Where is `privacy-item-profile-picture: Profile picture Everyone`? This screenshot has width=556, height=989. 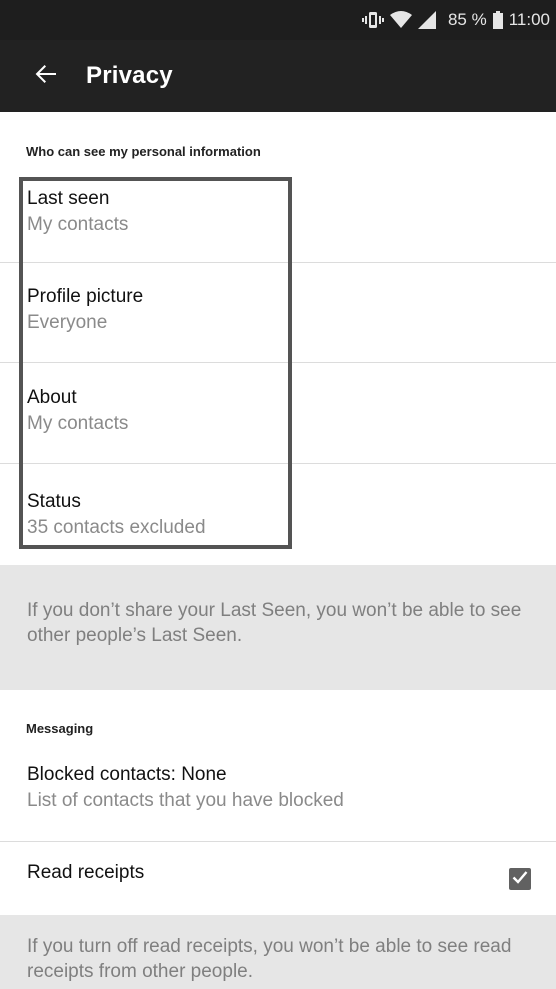
privacy-item-profile-picture: Profile picture Everyone is located at coordinates (278, 312).